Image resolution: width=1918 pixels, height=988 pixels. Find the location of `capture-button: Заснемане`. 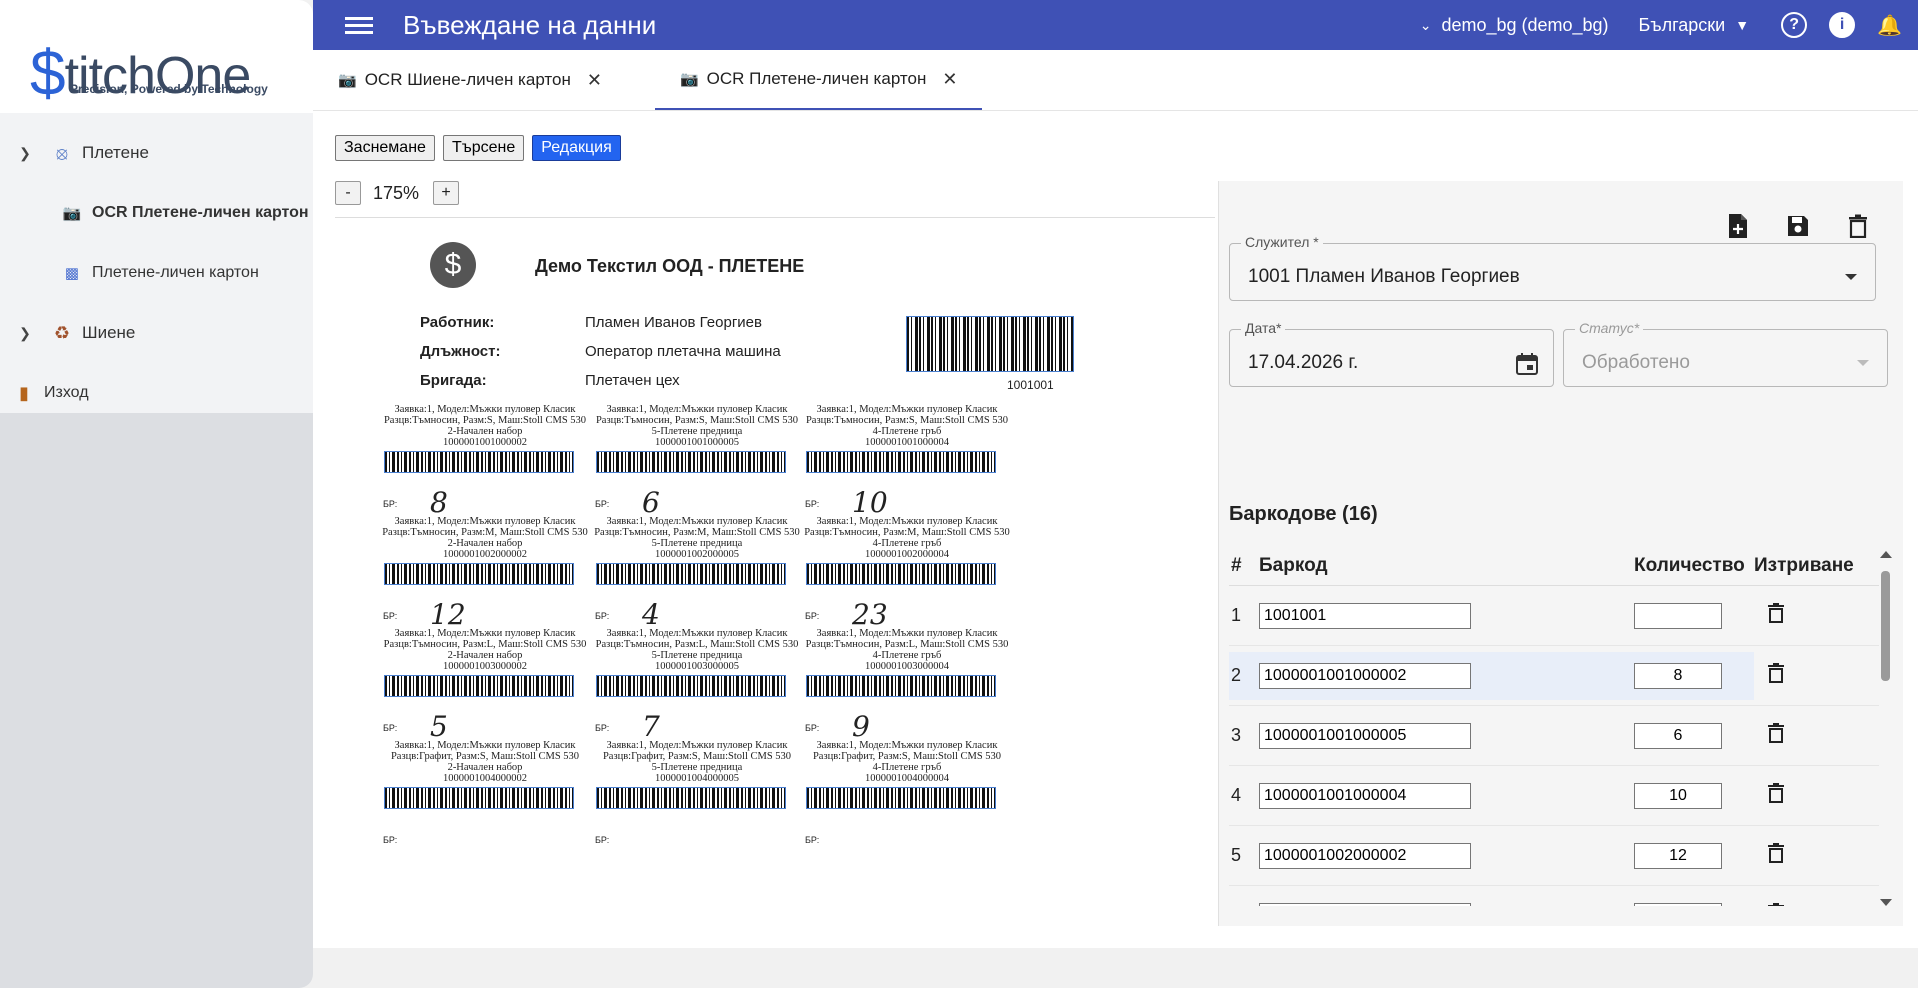

capture-button: Заснемане is located at coordinates (385, 148).